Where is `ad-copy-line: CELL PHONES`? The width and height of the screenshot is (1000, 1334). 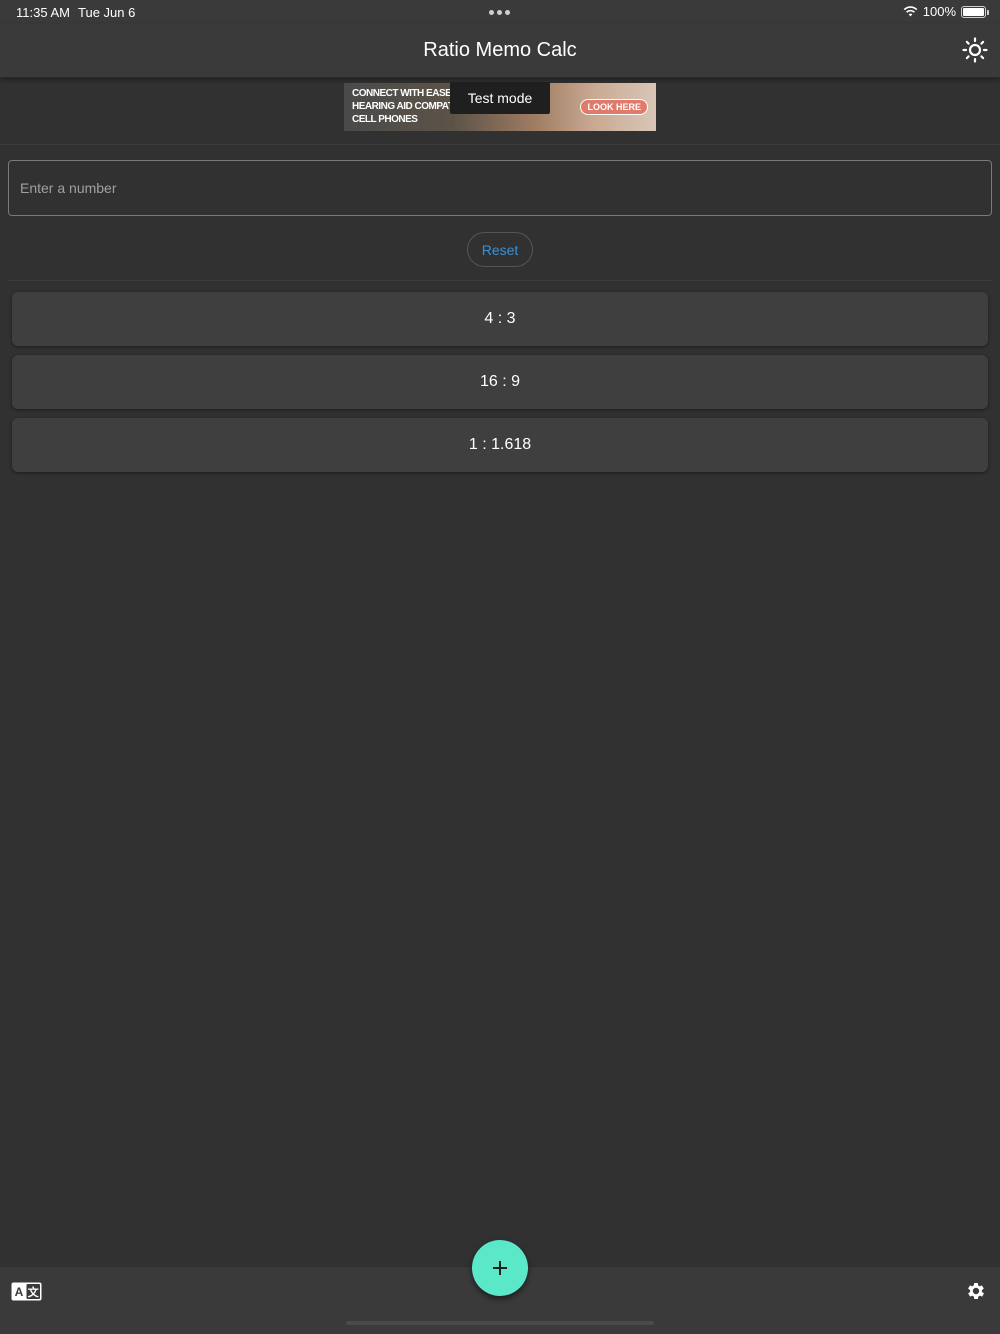
ad-copy-line: CELL PHONES is located at coordinates (385, 119).